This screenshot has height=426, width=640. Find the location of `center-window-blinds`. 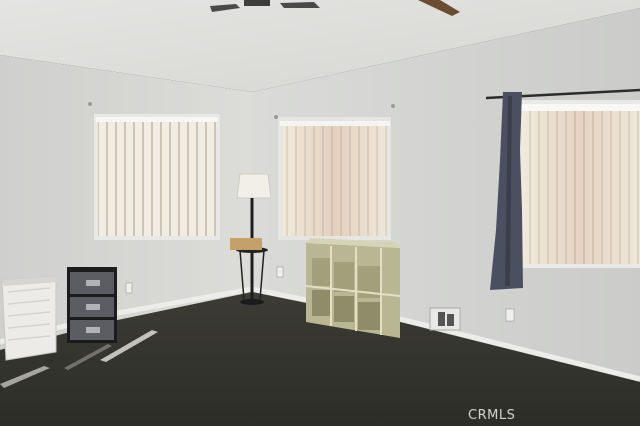

center-window-blinds is located at coordinates (334, 178).